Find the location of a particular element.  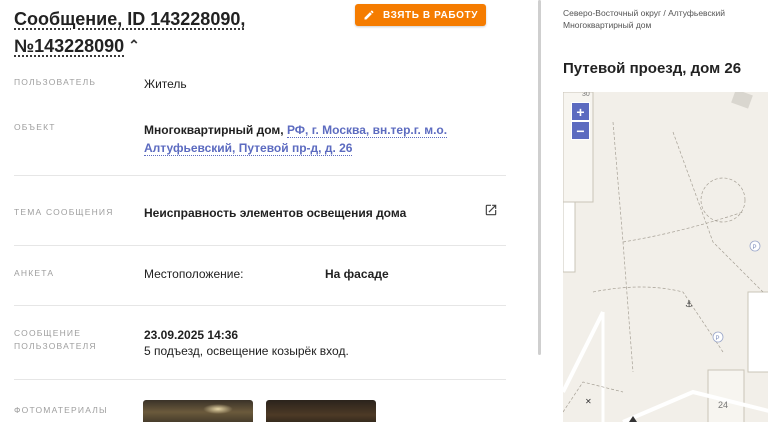

chevron-up-icon: ⌃ is located at coordinates (134, 45).